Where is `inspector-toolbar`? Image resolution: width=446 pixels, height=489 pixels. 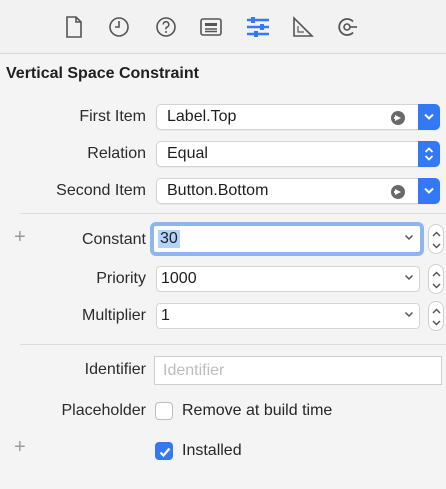 inspector-toolbar is located at coordinates (223, 27).